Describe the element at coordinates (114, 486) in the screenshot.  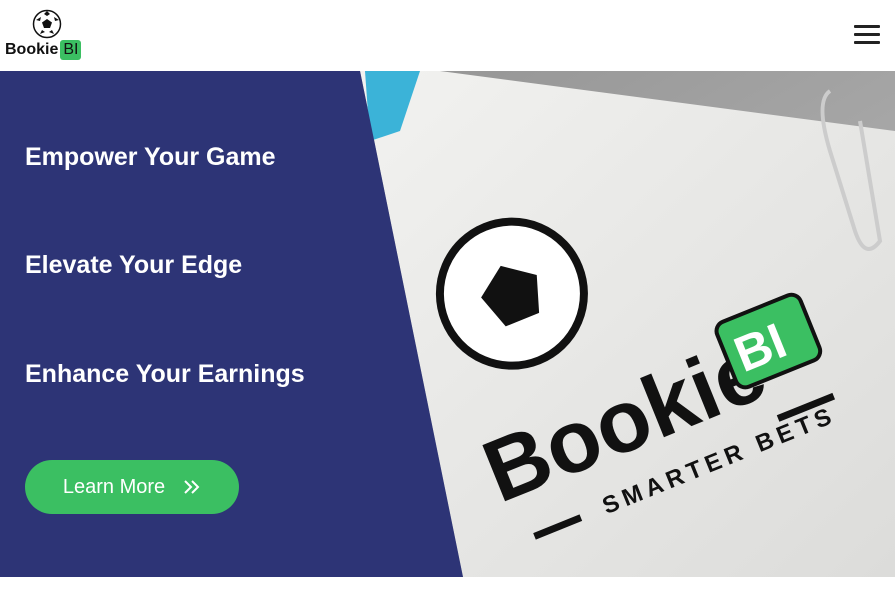
I see `learn-more-label: Learn More` at that location.